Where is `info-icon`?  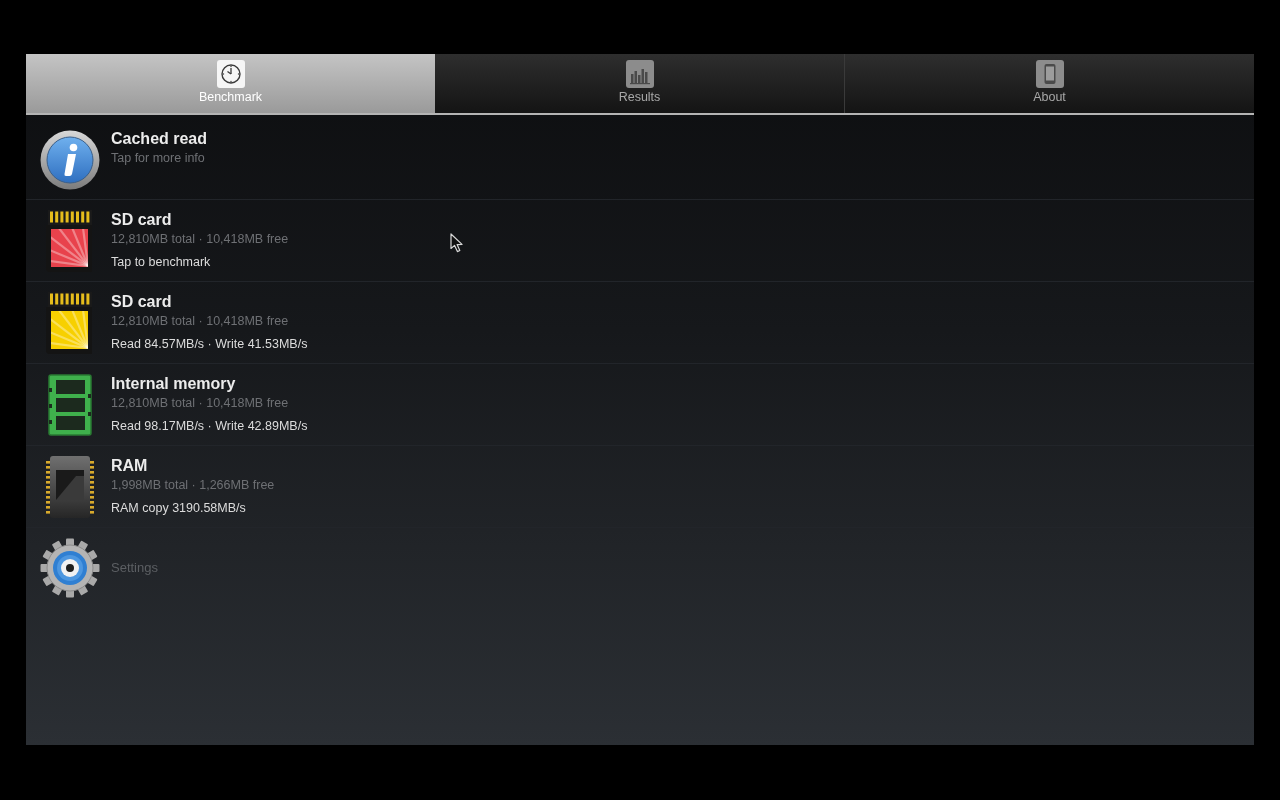 info-icon is located at coordinates (70, 160).